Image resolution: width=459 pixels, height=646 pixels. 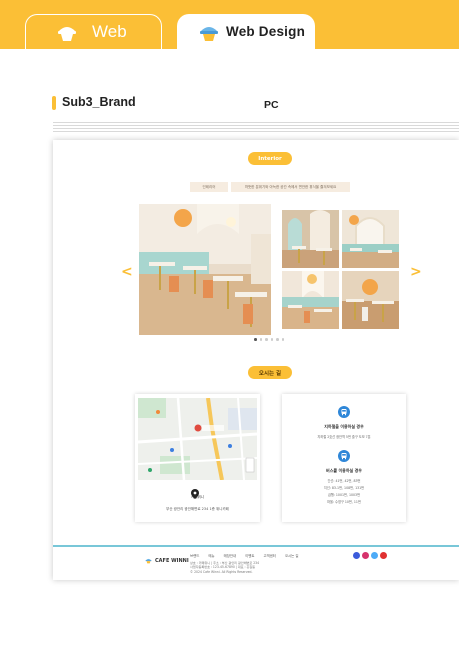 I want to click on footer-divider, so click(x=256, y=546).